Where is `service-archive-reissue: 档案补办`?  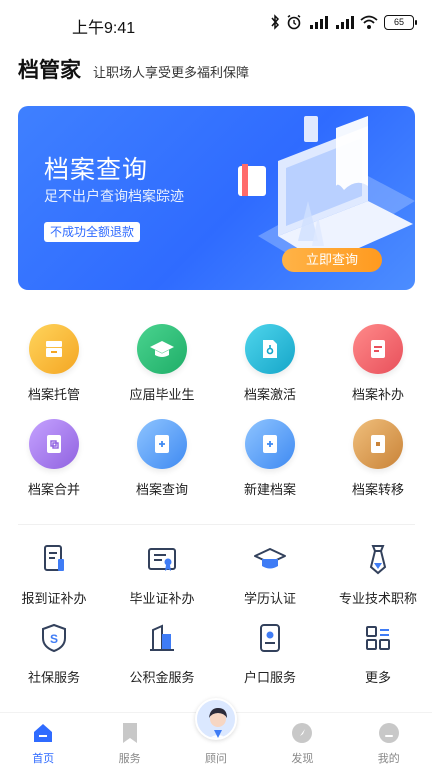
service-archive-reissue: 档案补办 is located at coordinates (378, 363).